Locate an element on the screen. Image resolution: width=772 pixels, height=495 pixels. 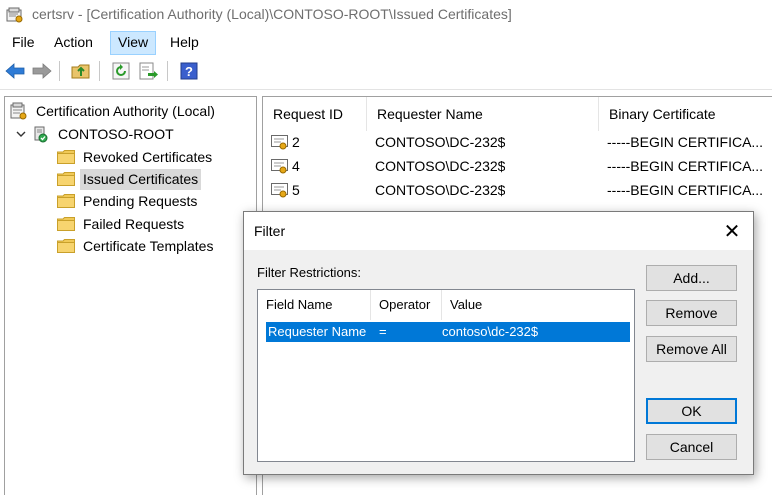
restriction-value: contoso\dc-232$ is located at coordinates (490, 331).